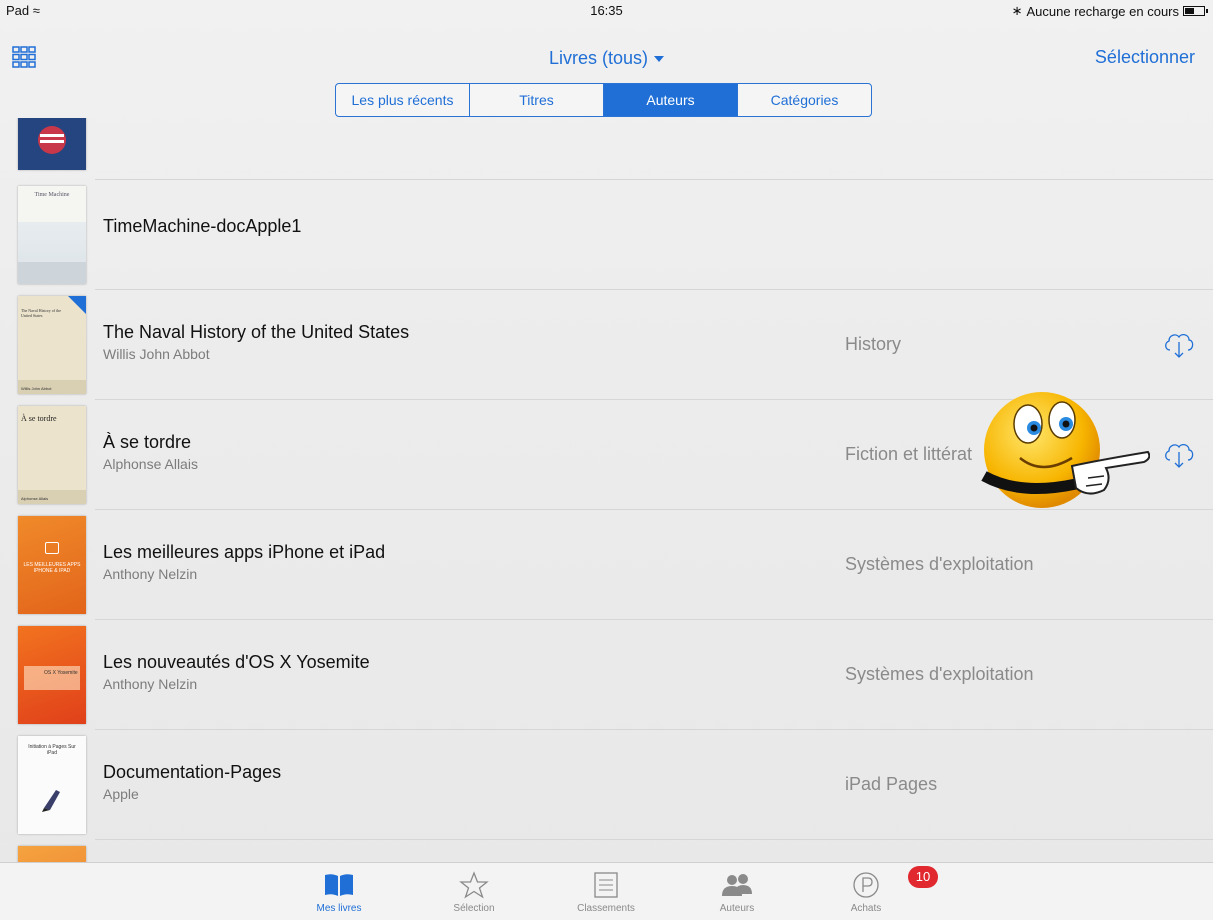  Describe the element at coordinates (606, 235) in the screenshot. I see `list-item: Time Machine TimeMachine-docApple1` at that location.